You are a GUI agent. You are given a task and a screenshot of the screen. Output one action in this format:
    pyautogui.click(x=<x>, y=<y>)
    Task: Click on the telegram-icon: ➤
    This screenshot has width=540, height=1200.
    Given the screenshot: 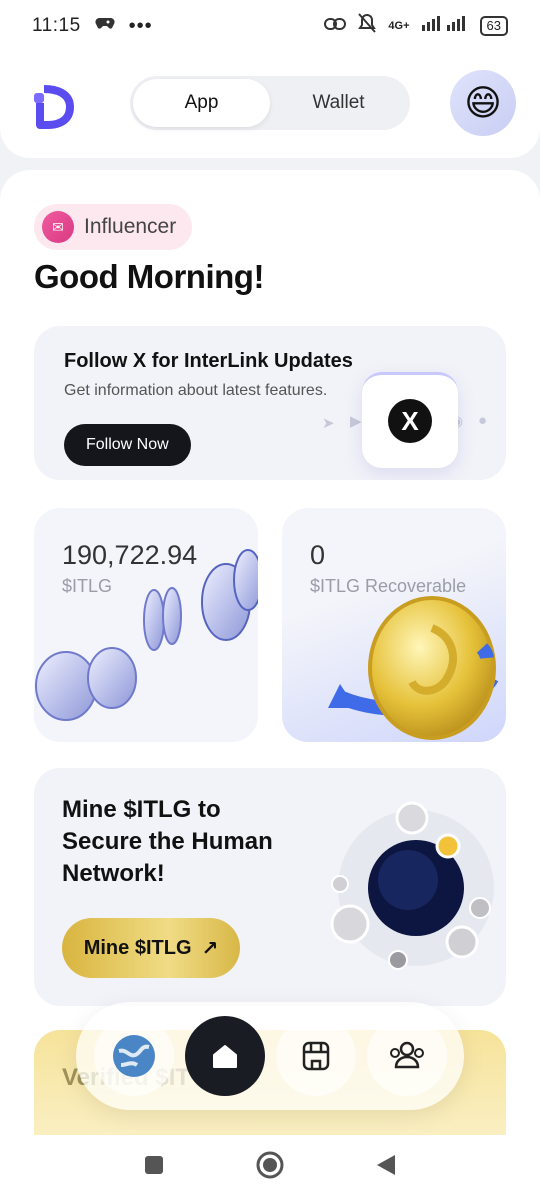 What is the action you would take?
    pyautogui.click(x=328, y=423)
    